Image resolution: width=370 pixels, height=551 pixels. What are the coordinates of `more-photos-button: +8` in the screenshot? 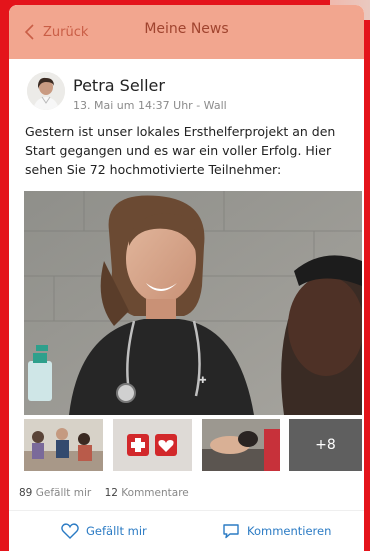 It's located at (325, 445).